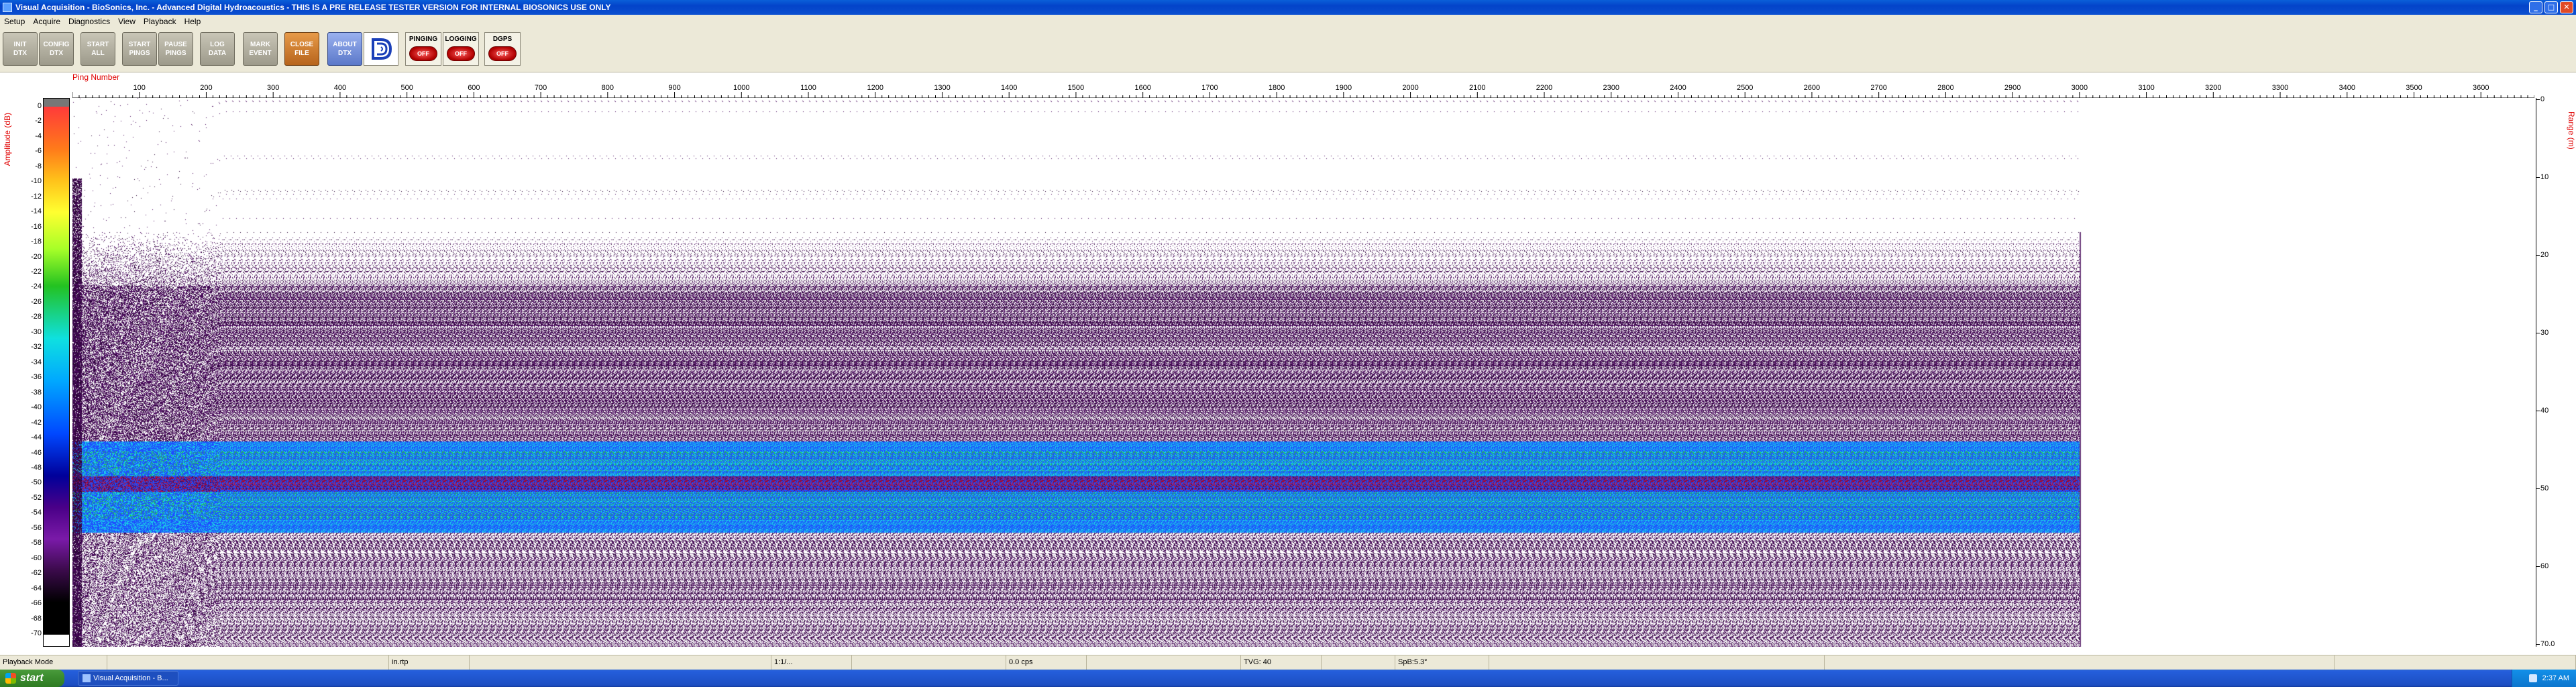 The height and width of the screenshot is (687, 2576). What do you see at coordinates (429, 662) in the screenshot?
I see `status-file: in.rtp` at bounding box center [429, 662].